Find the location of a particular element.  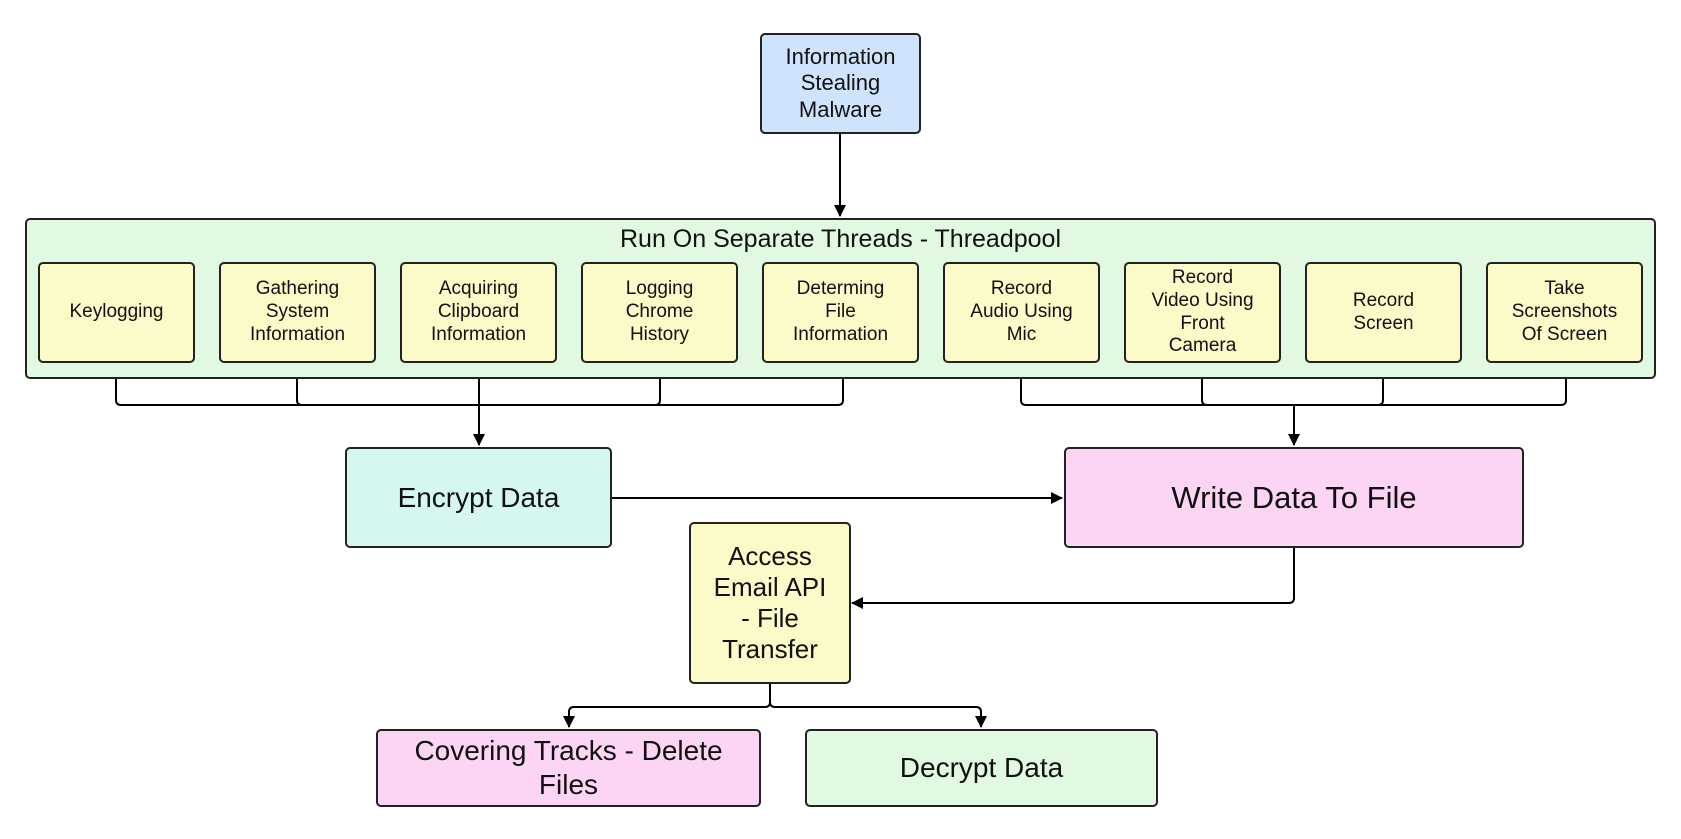

task-label: Gathering System Information is located at coordinates (297, 311).